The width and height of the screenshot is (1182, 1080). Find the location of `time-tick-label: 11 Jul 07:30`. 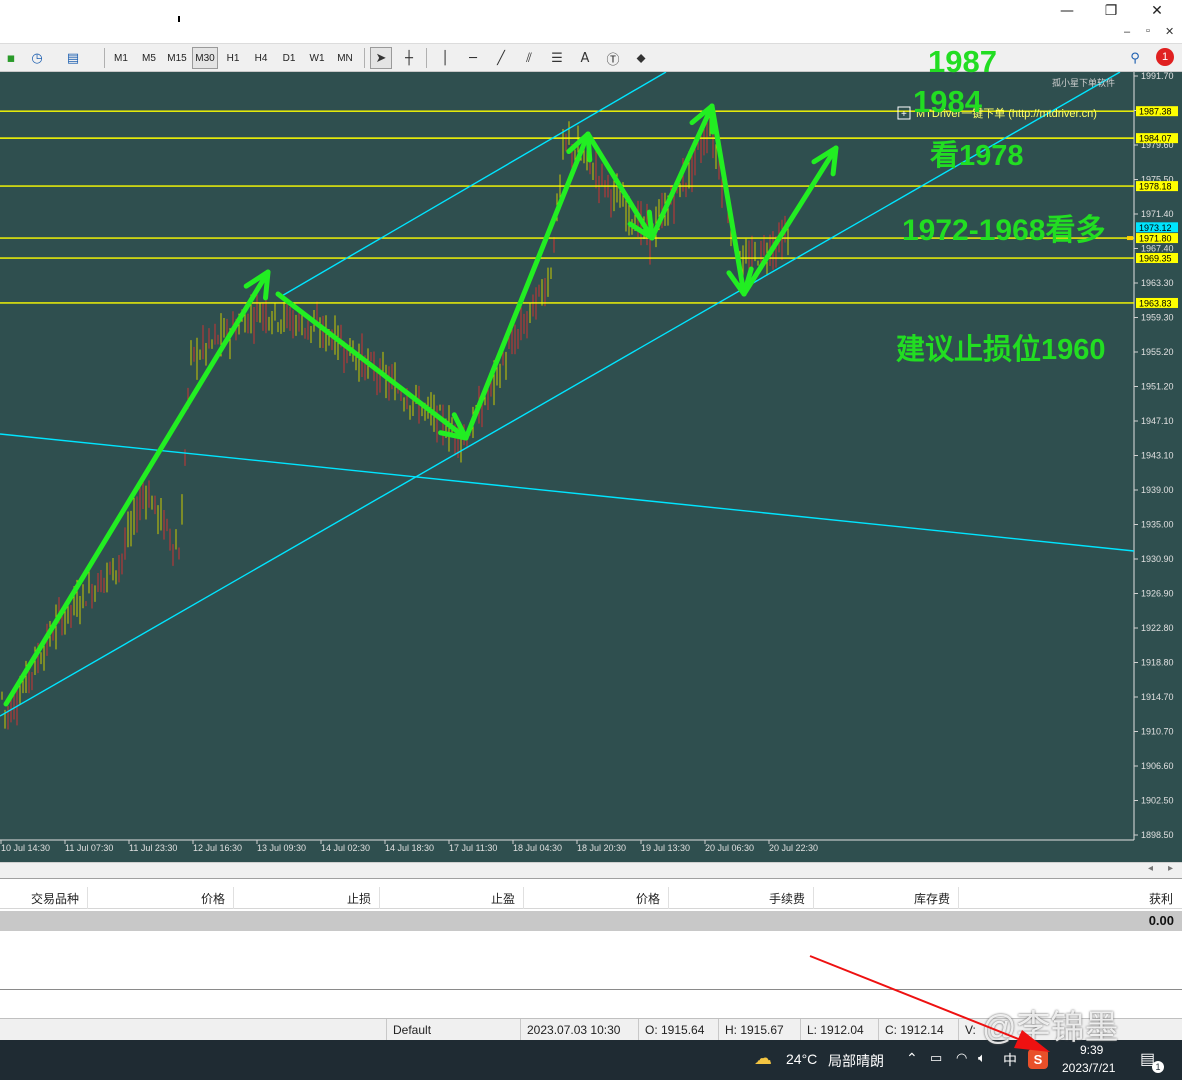

time-tick-label: 11 Jul 07:30 is located at coordinates (89, 848).